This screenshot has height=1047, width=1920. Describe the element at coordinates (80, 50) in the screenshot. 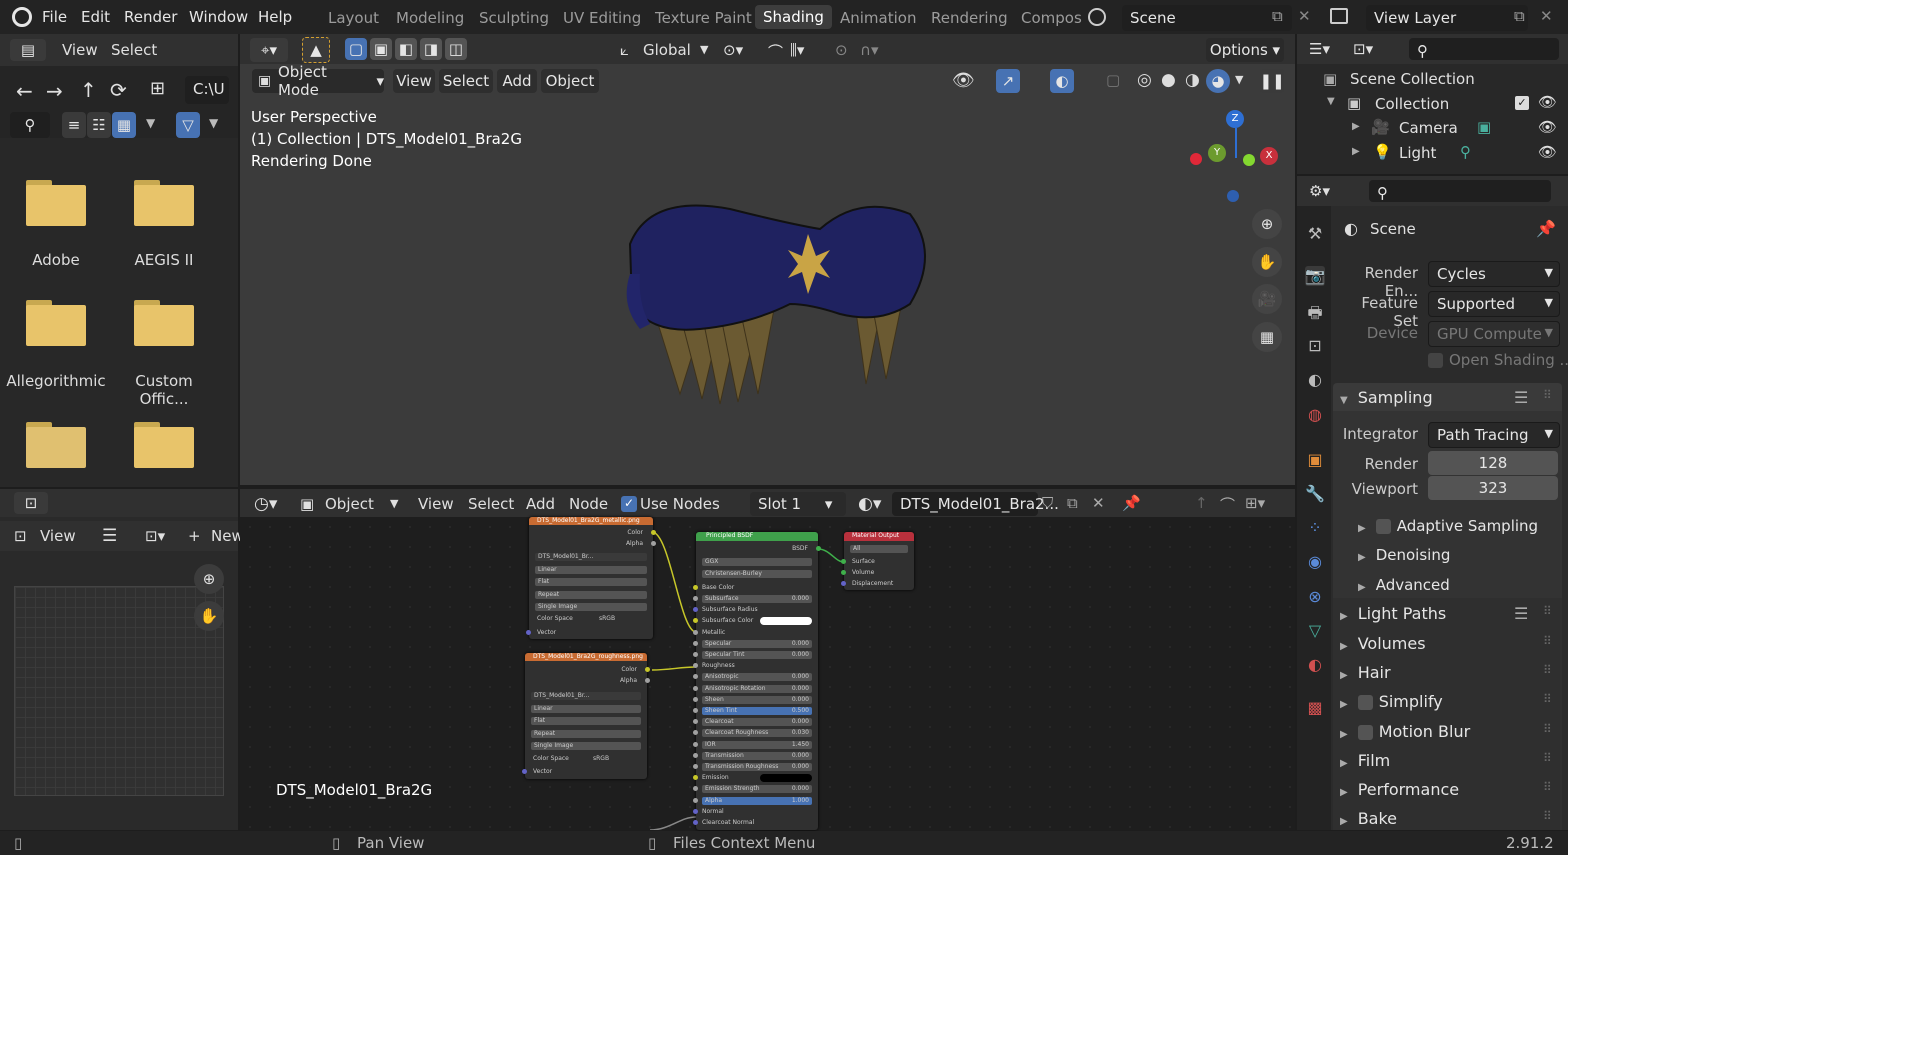

I see `fb-menu-view: View` at that location.